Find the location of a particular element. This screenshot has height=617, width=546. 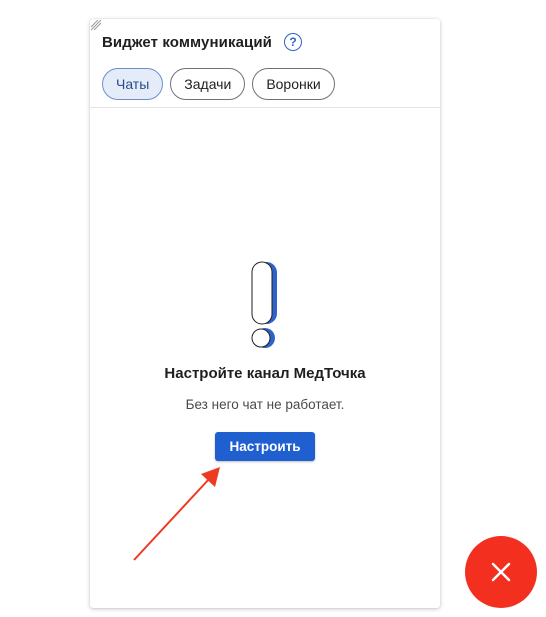

widget-header: Виджет коммуникаций ? is located at coordinates (202, 42).